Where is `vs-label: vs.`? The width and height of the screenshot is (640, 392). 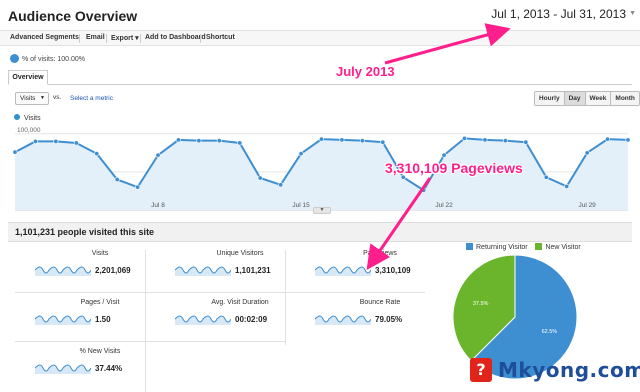 vs-label: vs. is located at coordinates (57, 97).